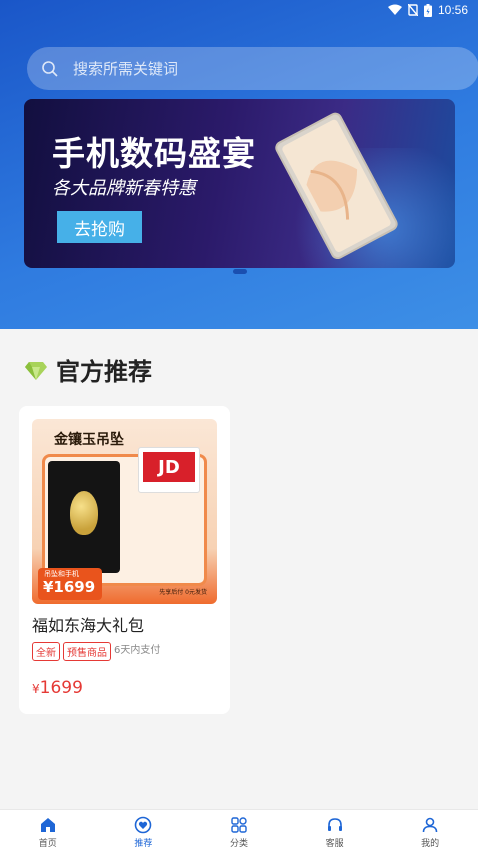 This screenshot has width=478, height=851. I want to click on image-note: 先享后付 0元发货, so click(183, 592).